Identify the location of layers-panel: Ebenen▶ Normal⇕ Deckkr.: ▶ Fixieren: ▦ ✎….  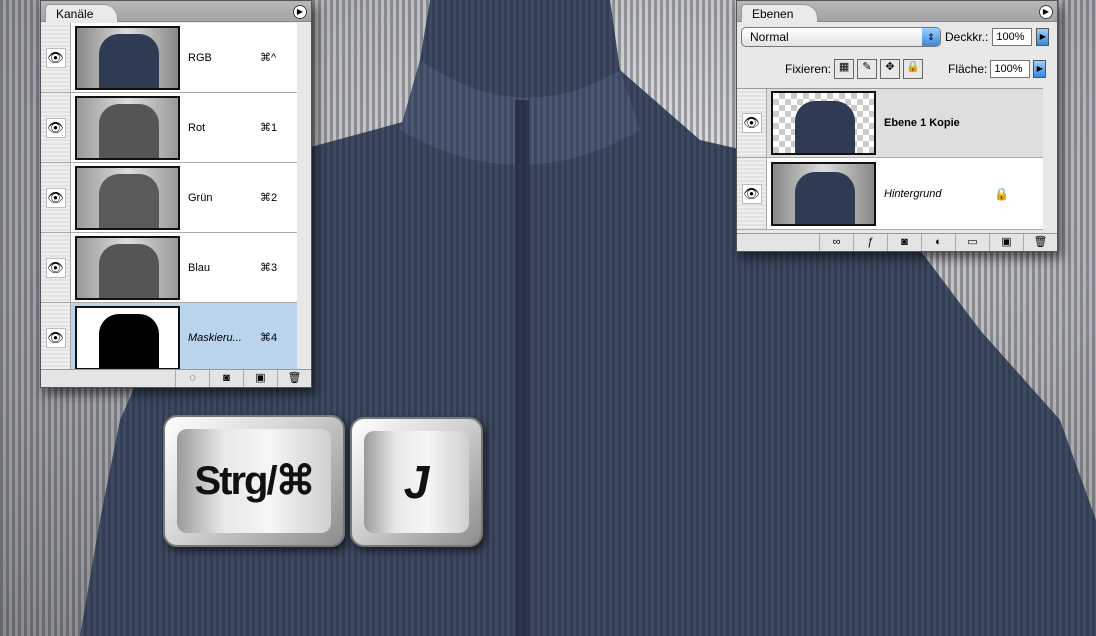
(897, 126).